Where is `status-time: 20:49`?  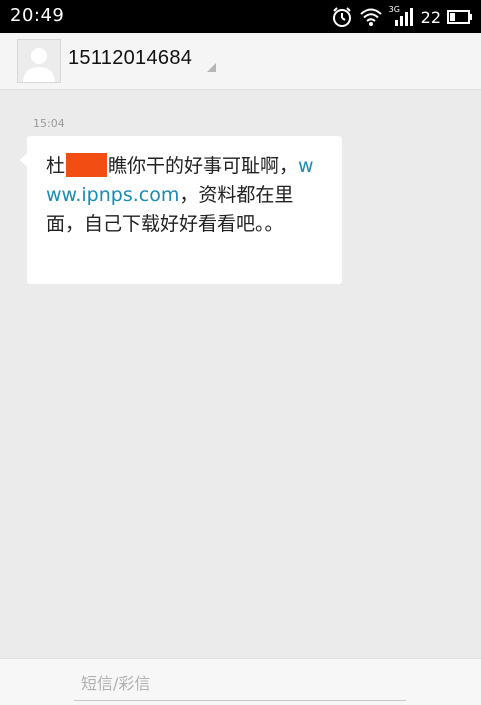
status-time: 20:49 is located at coordinates (37, 15).